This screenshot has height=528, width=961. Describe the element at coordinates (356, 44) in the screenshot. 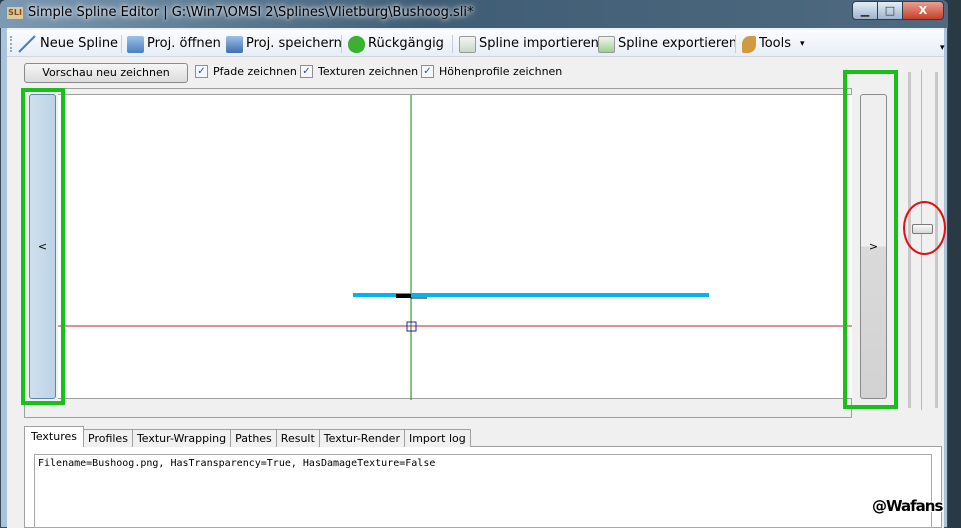

I see `undo-icon` at that location.